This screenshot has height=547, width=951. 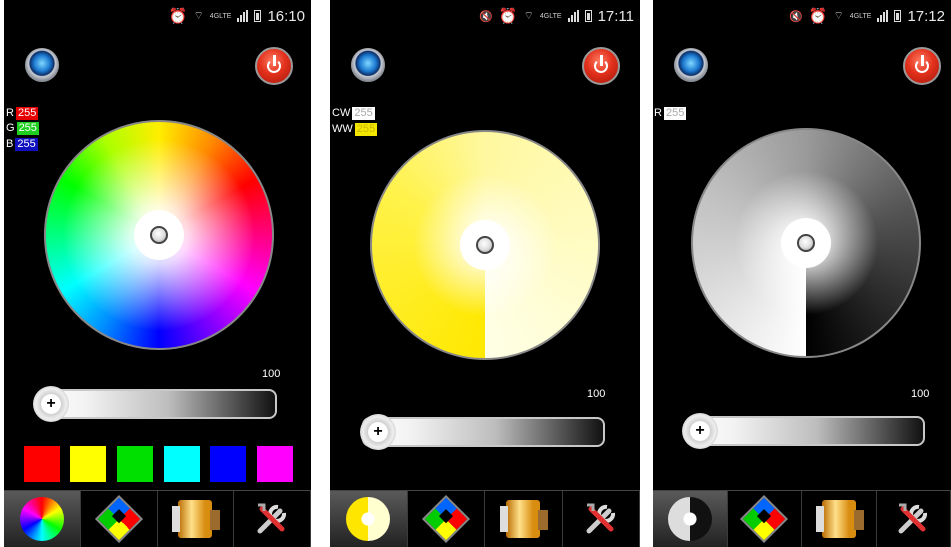 I want to click on channel-cw: CW 255, so click(x=353, y=113).